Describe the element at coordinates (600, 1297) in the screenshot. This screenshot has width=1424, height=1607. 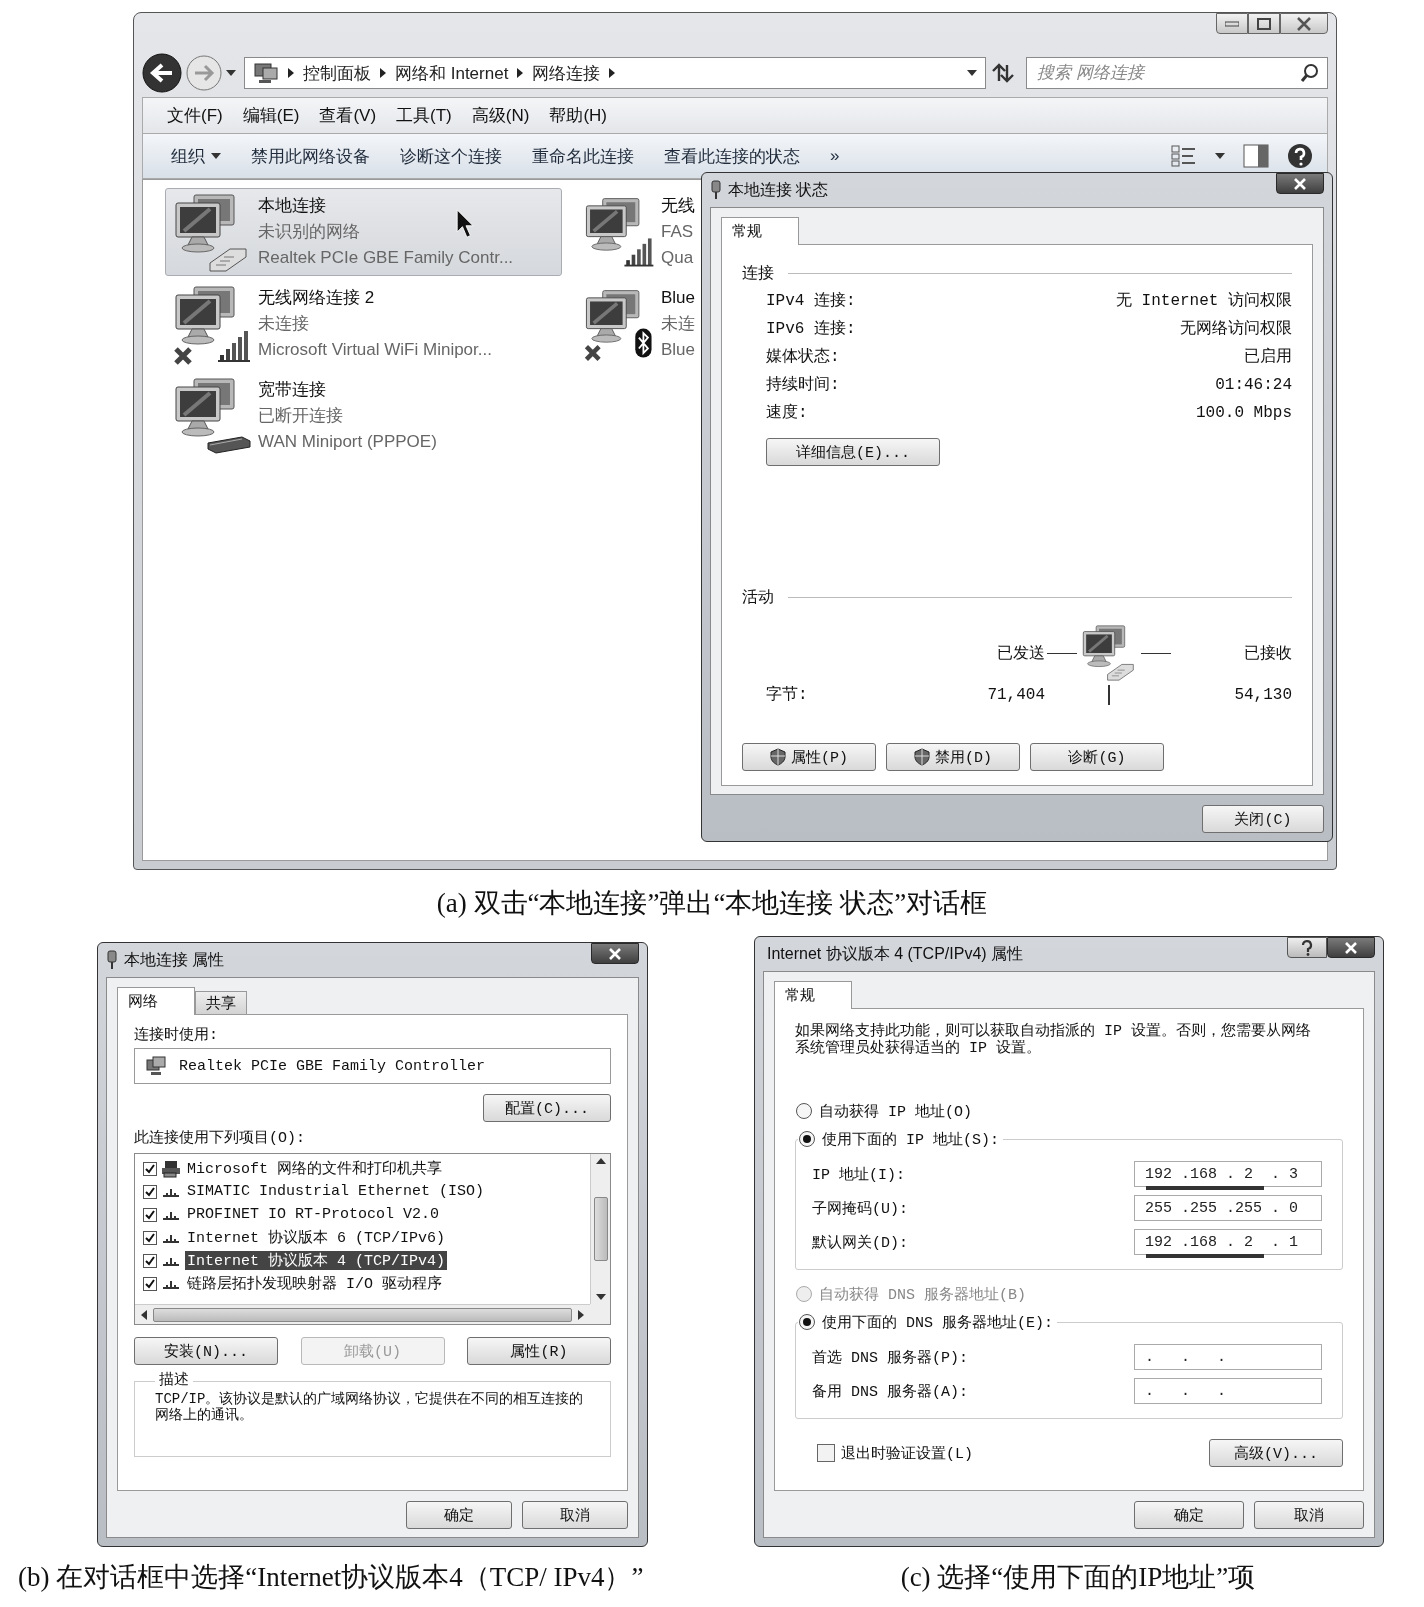
I see `scroll-down-icon` at that location.